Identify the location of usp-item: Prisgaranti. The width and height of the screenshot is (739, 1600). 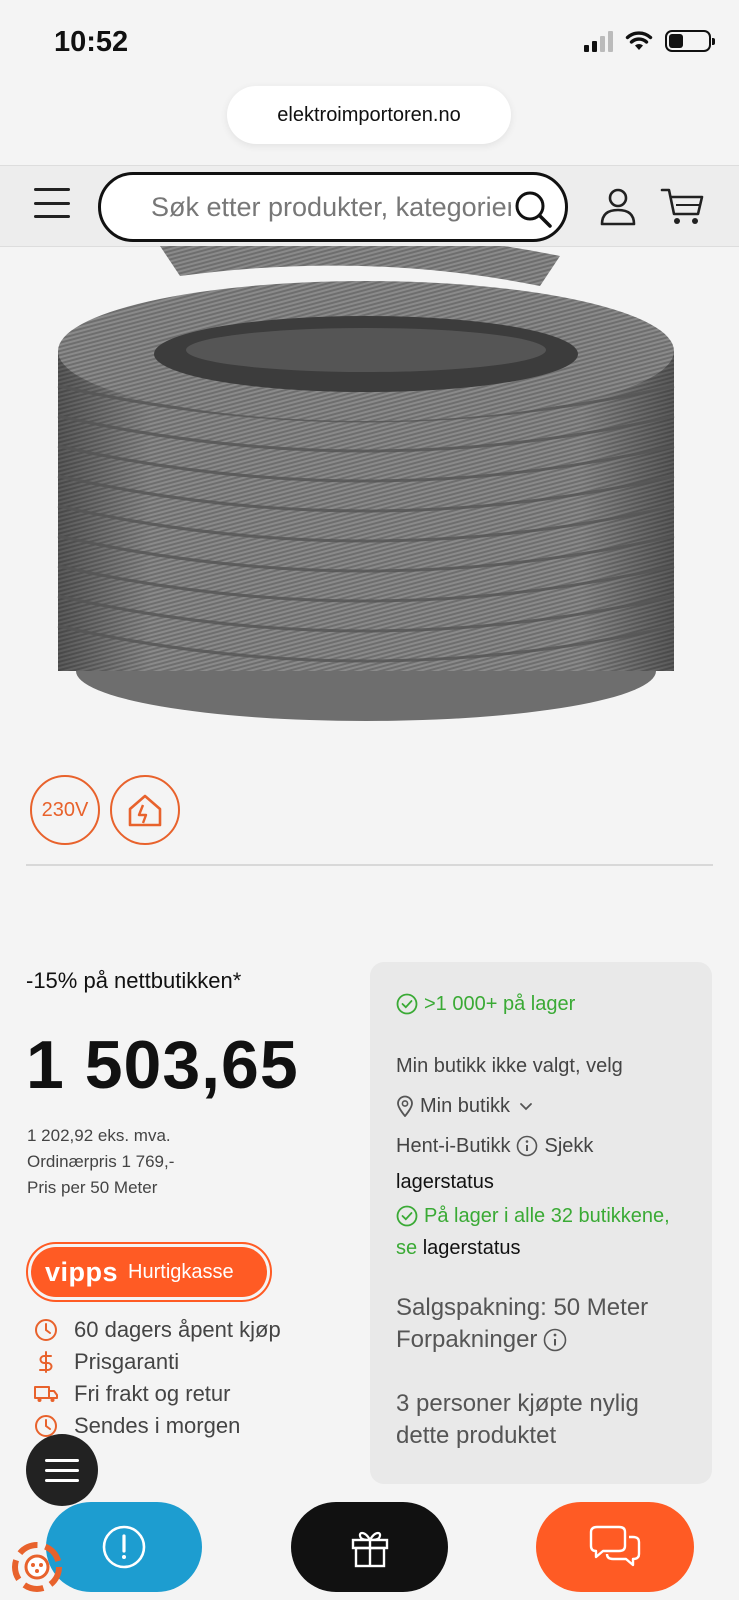
(157, 1362).